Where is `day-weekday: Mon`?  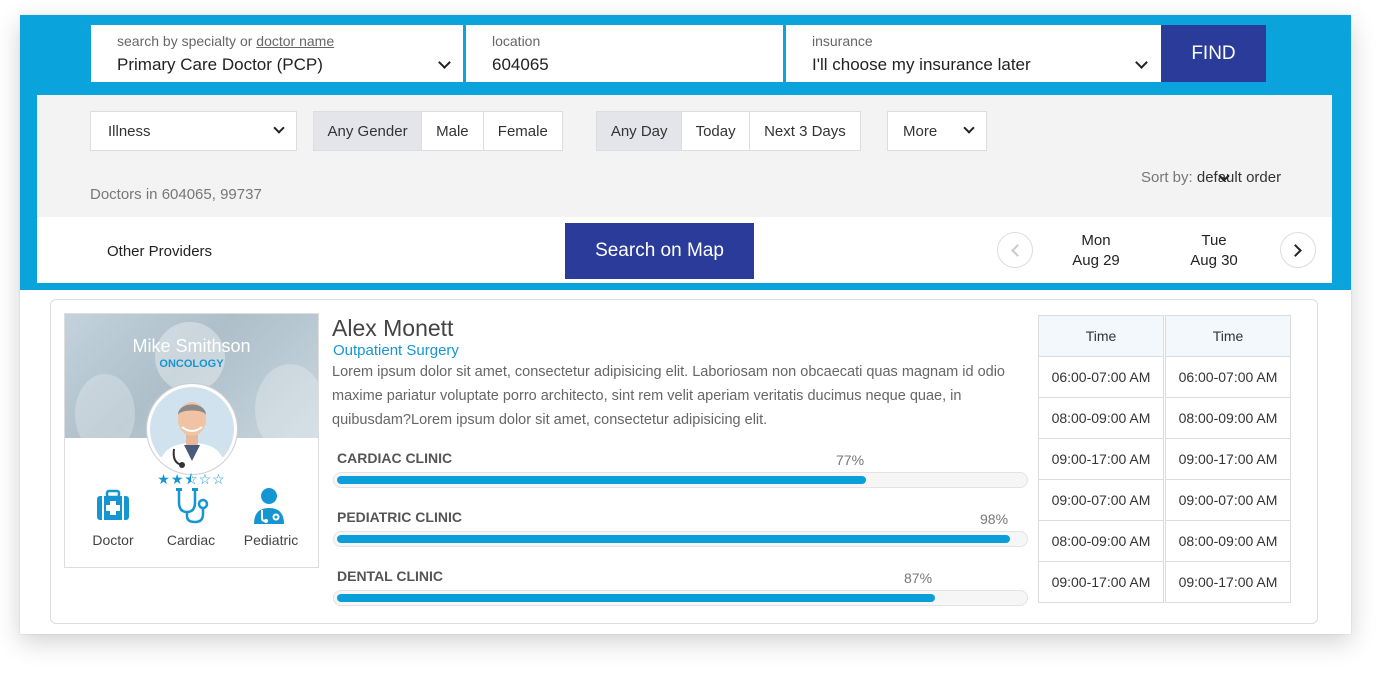 day-weekday: Mon is located at coordinates (1096, 240).